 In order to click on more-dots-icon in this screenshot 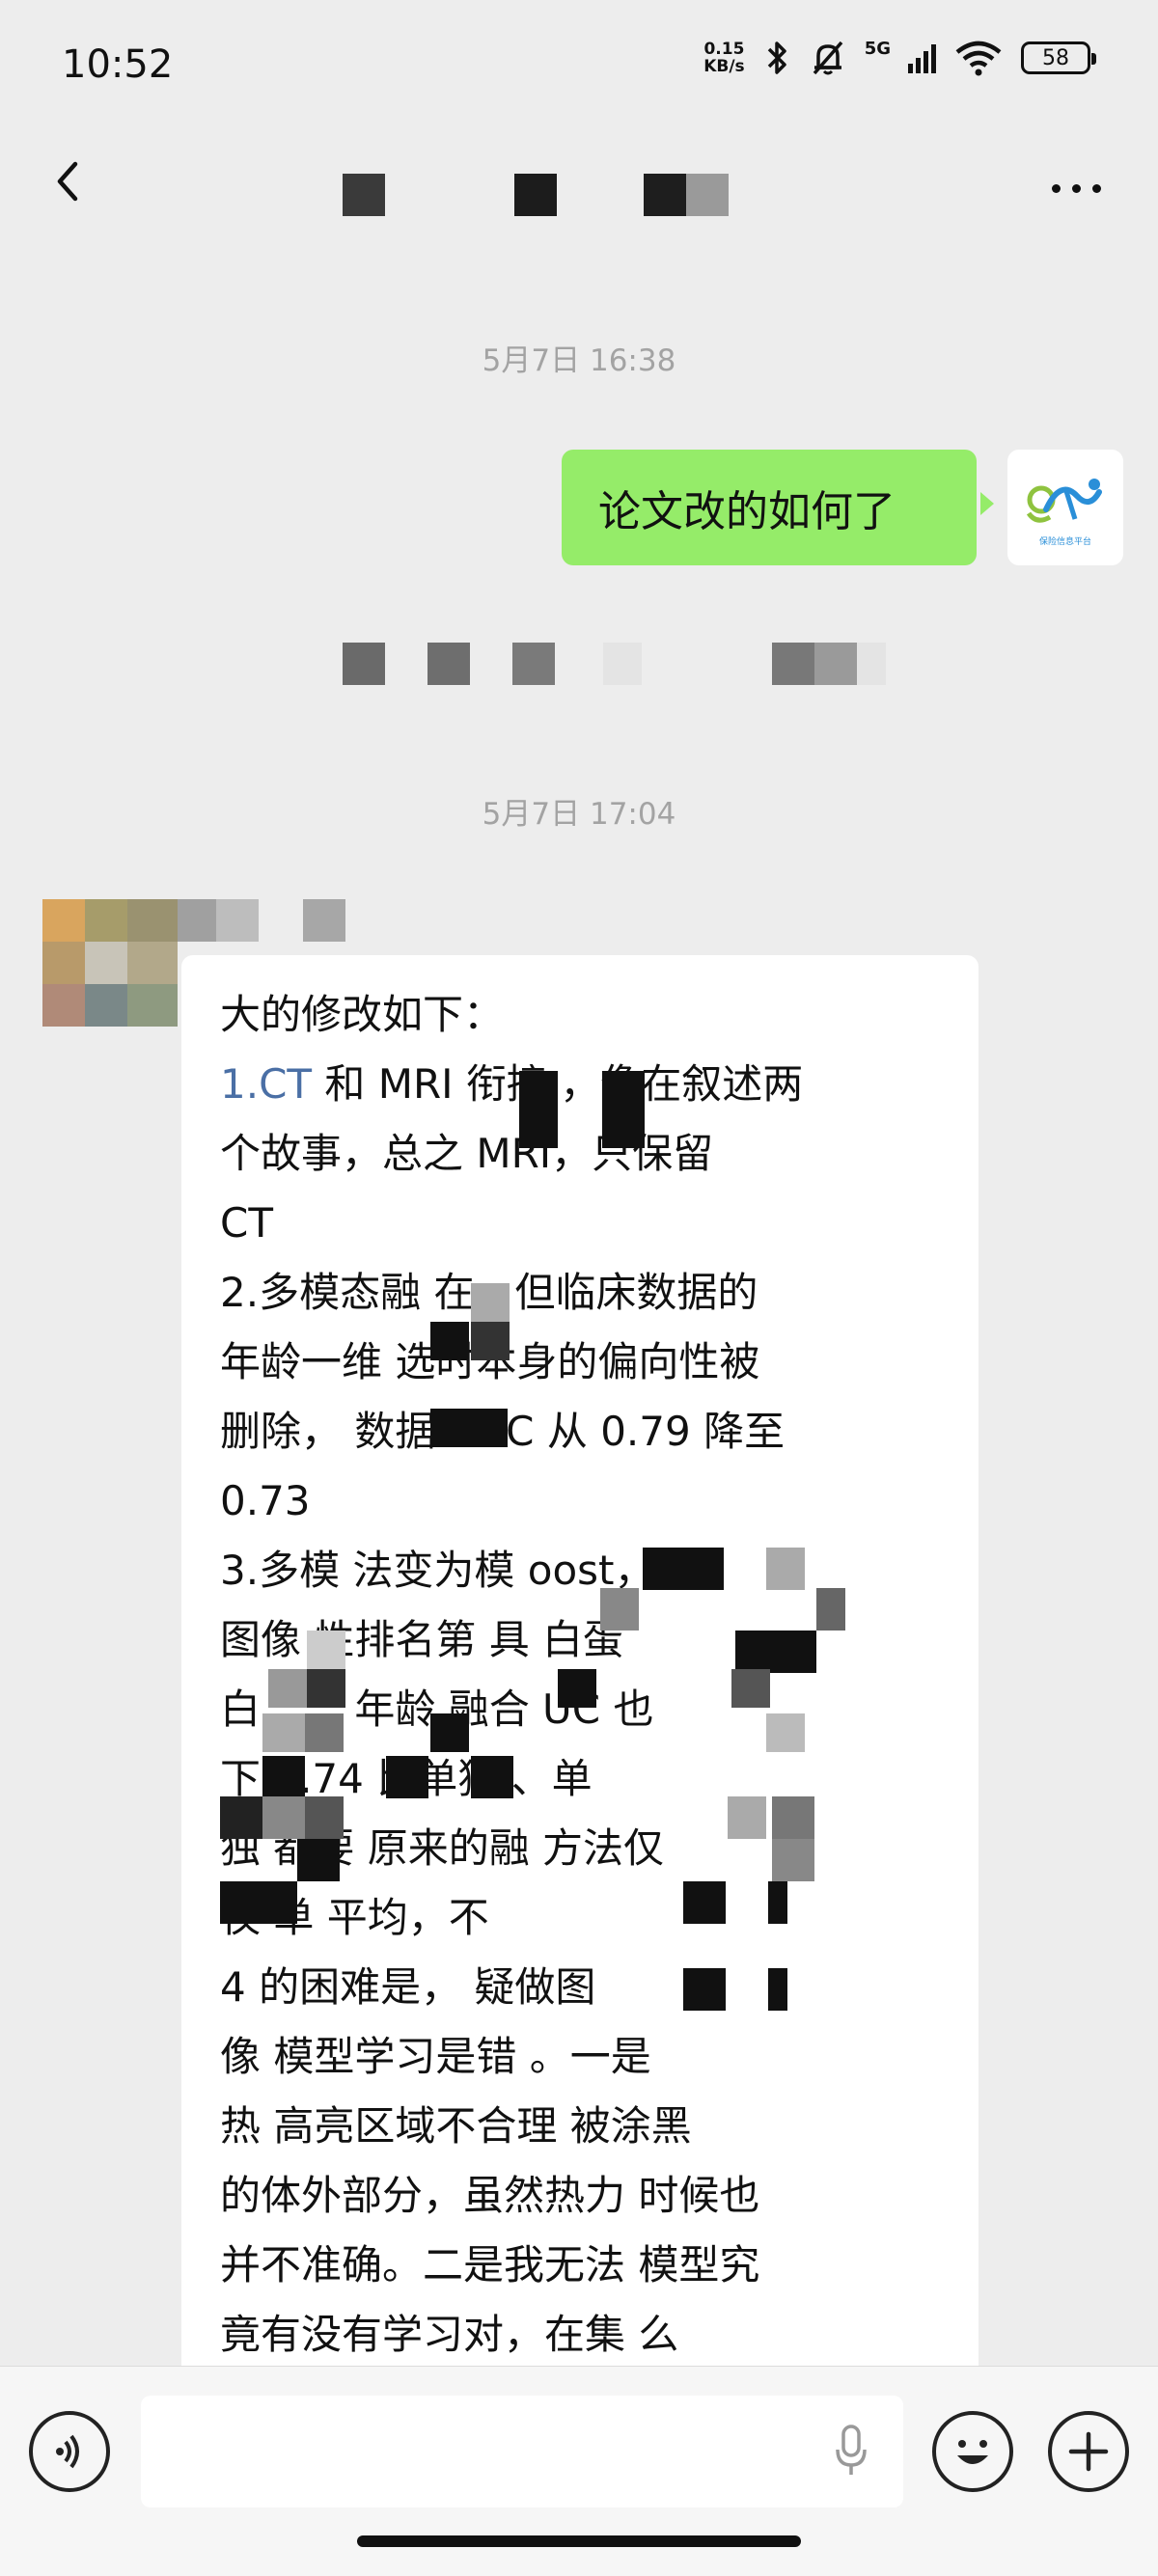, I will do `click(1081, 189)`.